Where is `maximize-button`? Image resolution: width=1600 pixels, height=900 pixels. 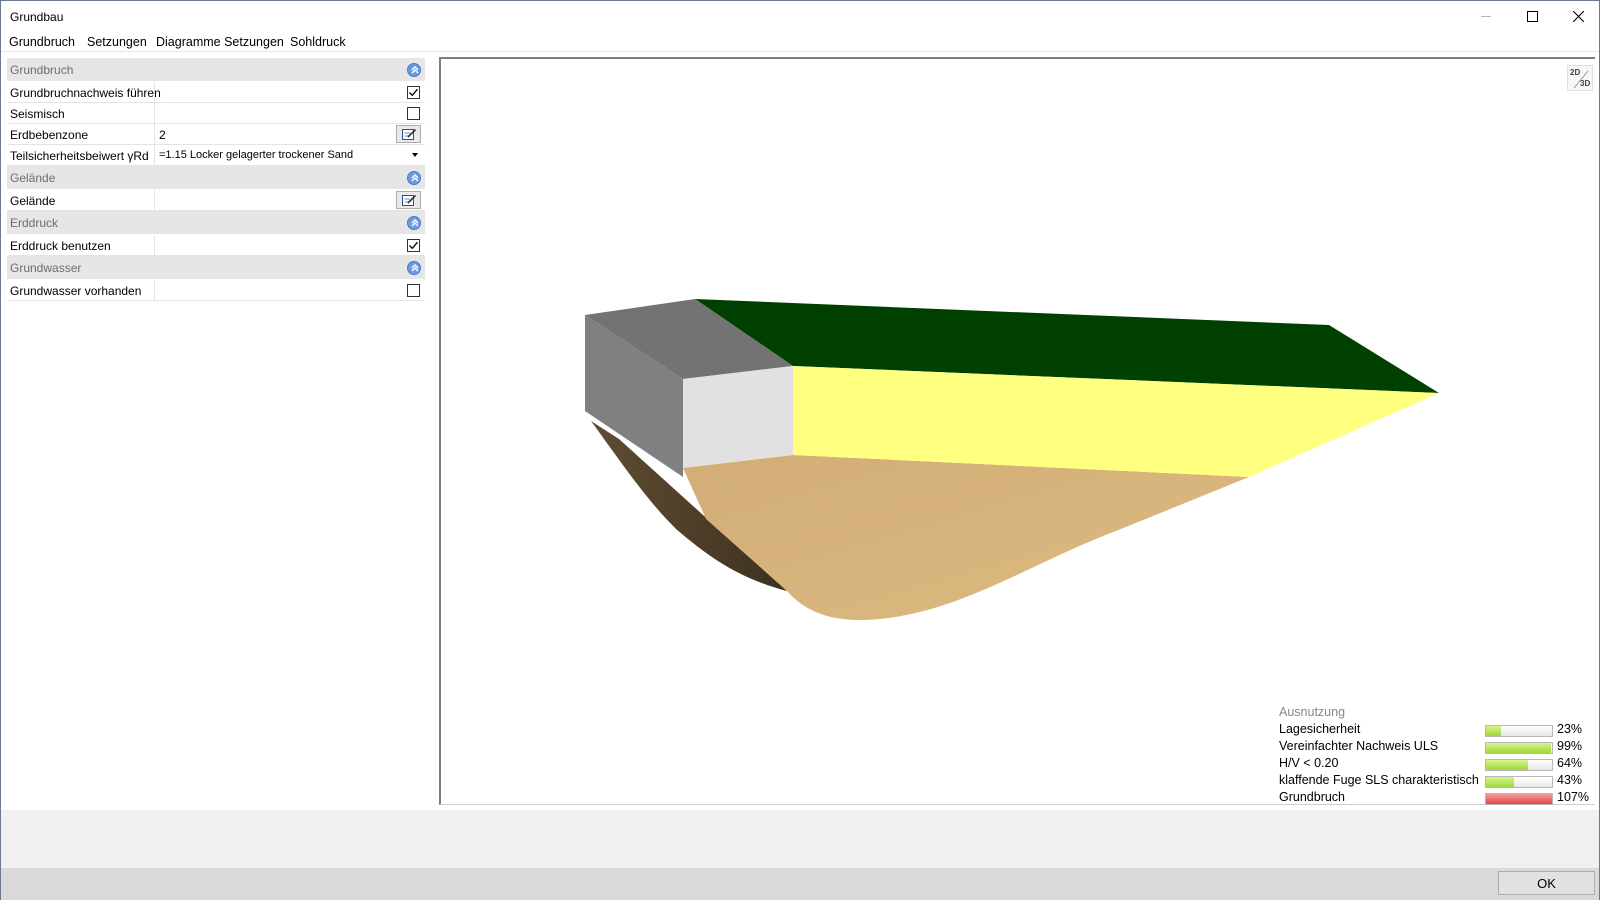 maximize-button is located at coordinates (1532, 16).